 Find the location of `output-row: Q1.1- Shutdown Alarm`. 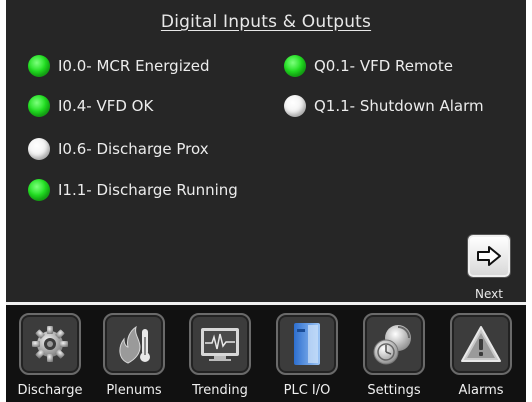

output-row: Q1.1- Shutdown Alarm is located at coordinates (384, 106).